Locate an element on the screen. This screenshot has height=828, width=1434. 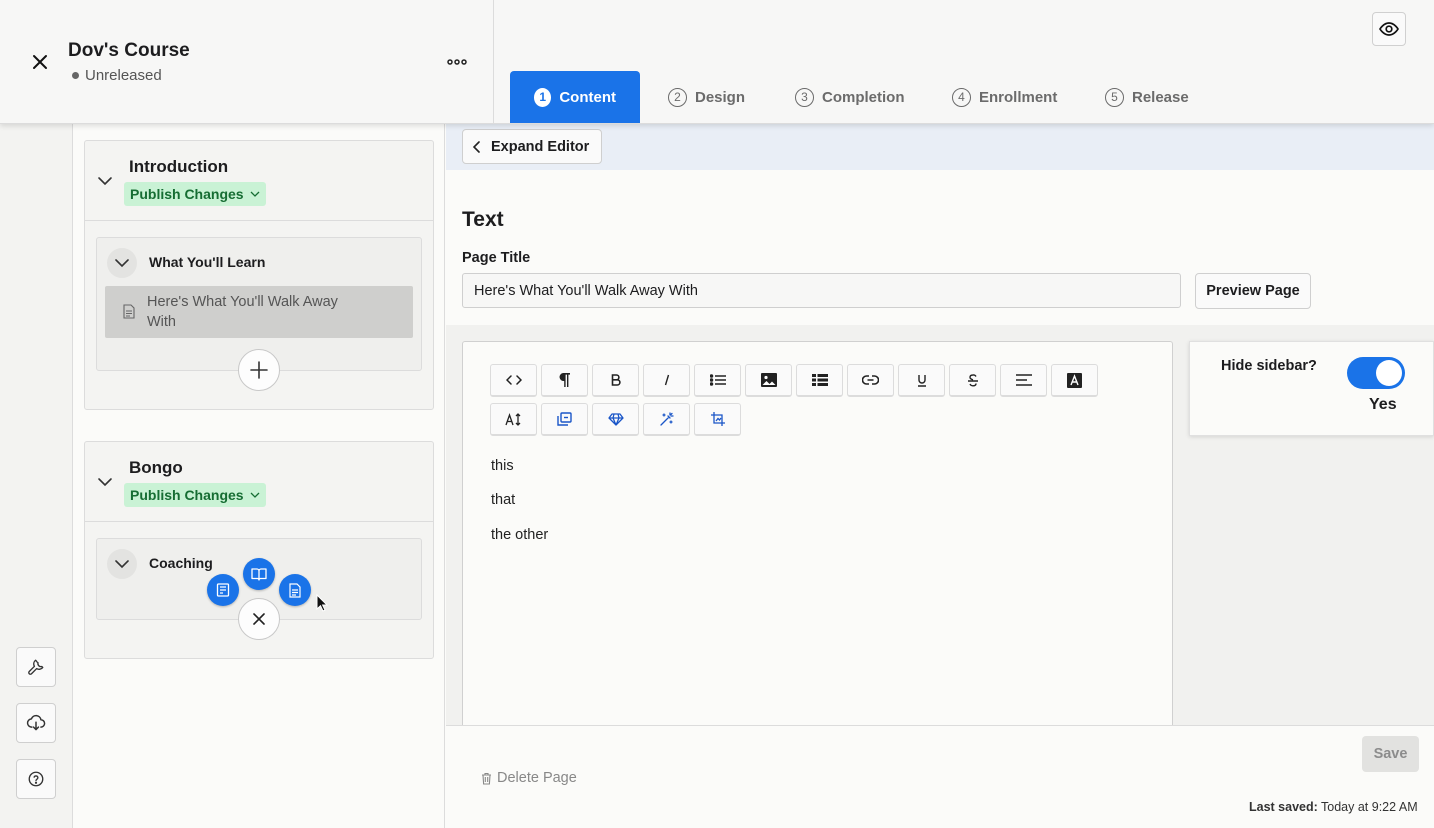
tab-label: Enrollment is located at coordinates (1018, 97).